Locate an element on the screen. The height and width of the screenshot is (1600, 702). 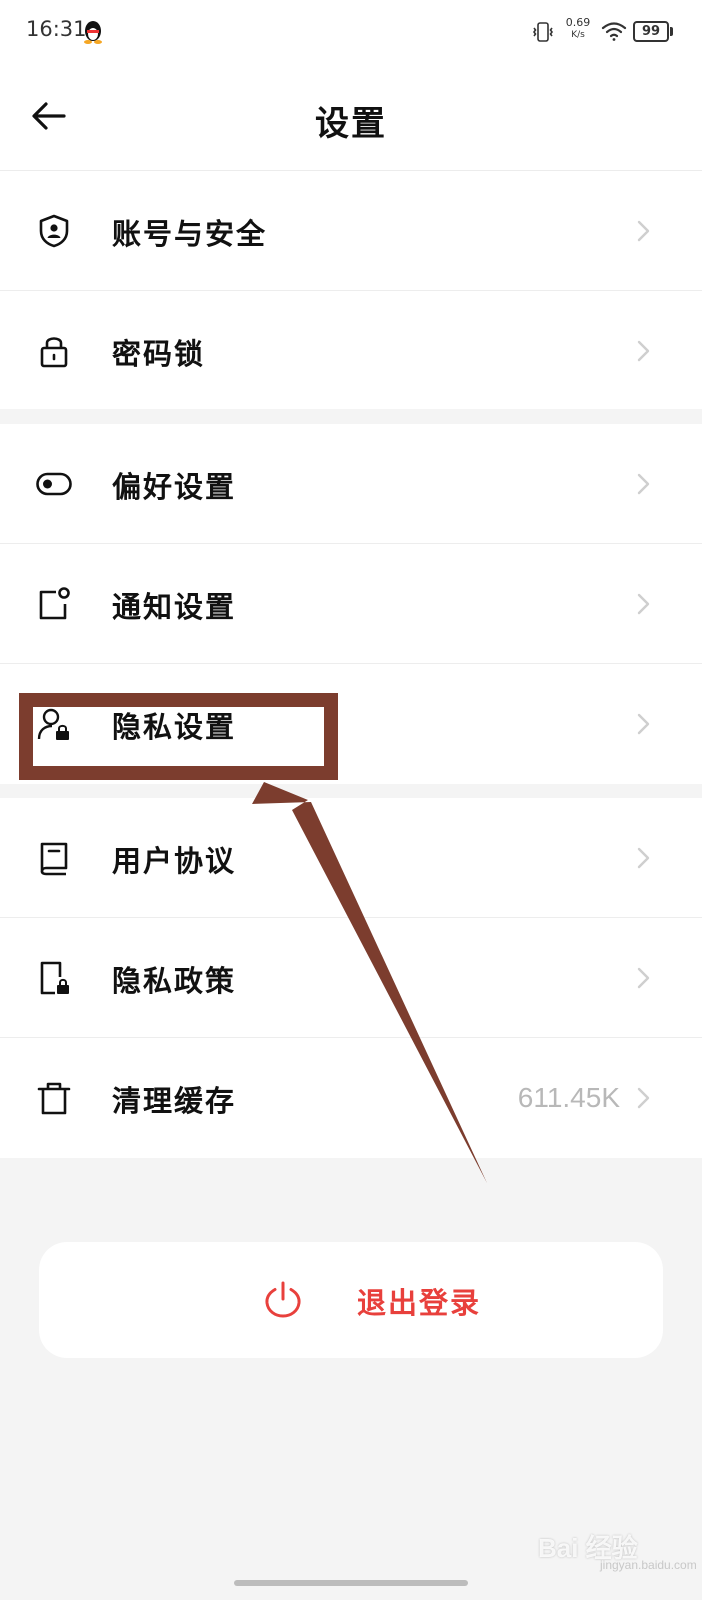
settings-item-notifications: 通知设置 is located at coordinates (351, 604).